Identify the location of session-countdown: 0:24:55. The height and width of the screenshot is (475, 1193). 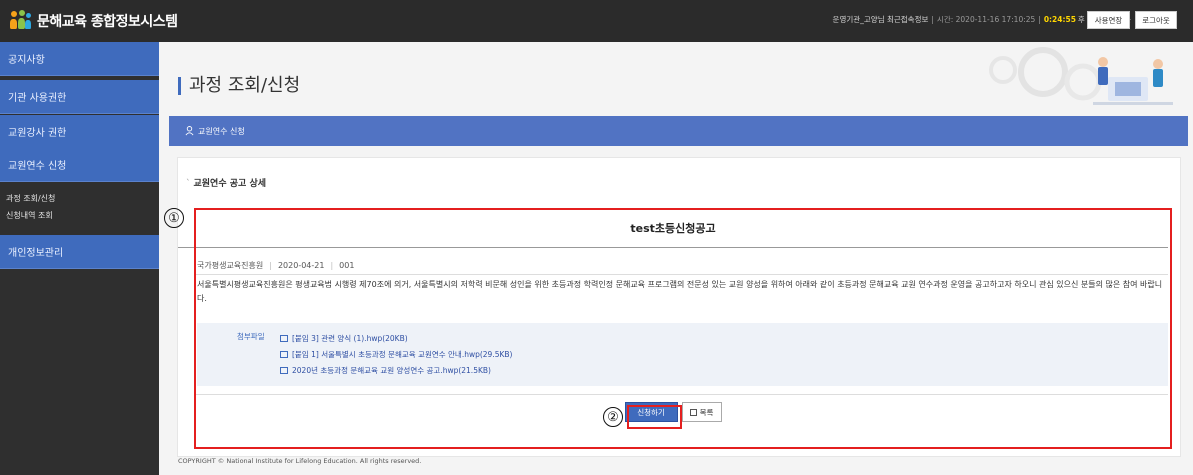
(1059, 19).